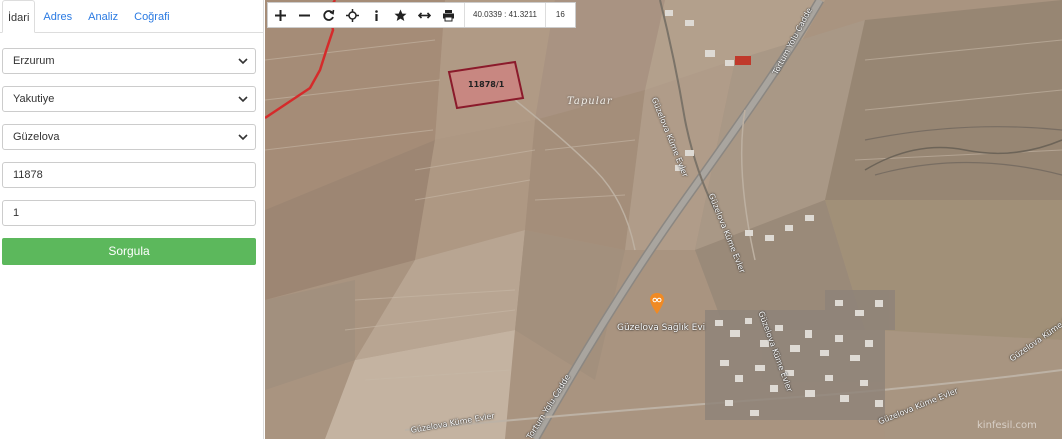 The width and height of the screenshot is (1062, 439). What do you see at coordinates (657, 304) in the screenshot?
I see `health-center-pin-icon` at bounding box center [657, 304].